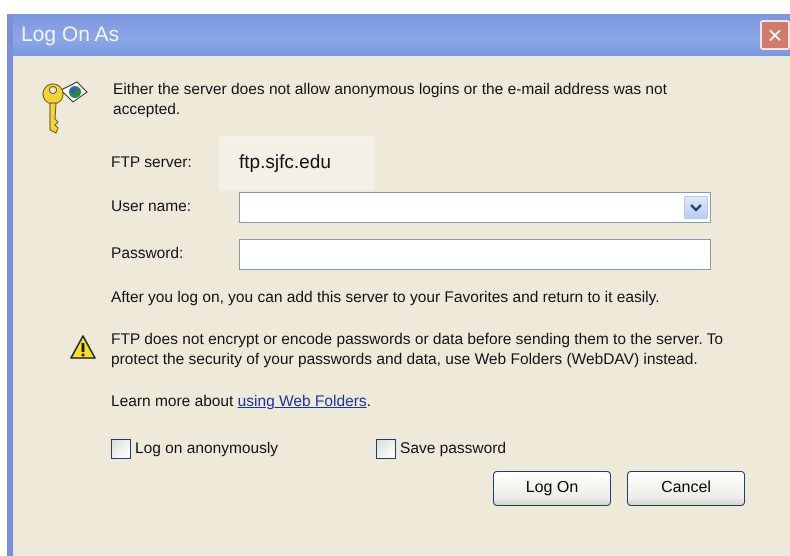 The height and width of the screenshot is (556, 790). Describe the element at coordinates (70, 35) in the screenshot. I see `window-title: Log On As` at that location.